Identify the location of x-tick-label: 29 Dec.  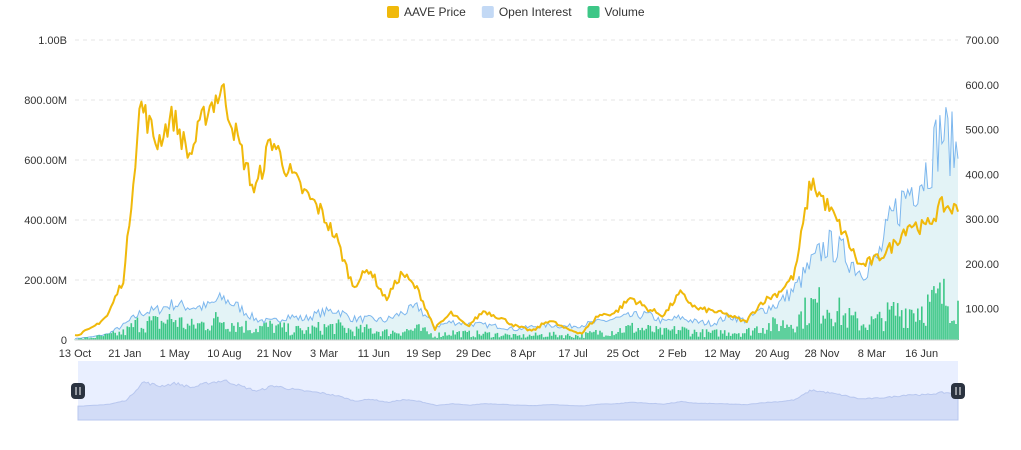
(473, 354).